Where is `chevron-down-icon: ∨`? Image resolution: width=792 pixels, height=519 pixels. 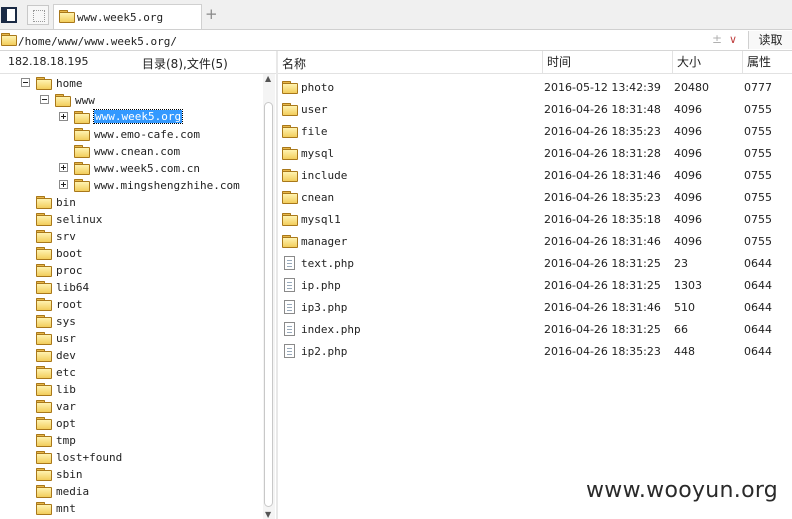 chevron-down-icon: ∨ is located at coordinates (733, 39).